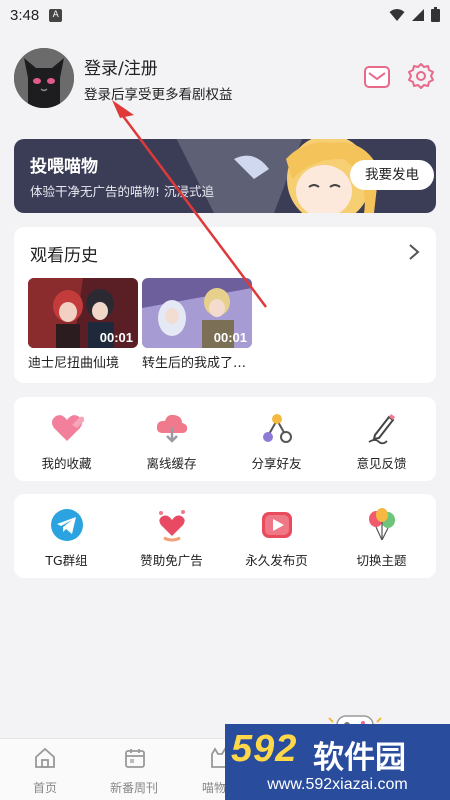  Describe the element at coordinates (381, 429) in the screenshot. I see `feedback-pen-icon` at that location.